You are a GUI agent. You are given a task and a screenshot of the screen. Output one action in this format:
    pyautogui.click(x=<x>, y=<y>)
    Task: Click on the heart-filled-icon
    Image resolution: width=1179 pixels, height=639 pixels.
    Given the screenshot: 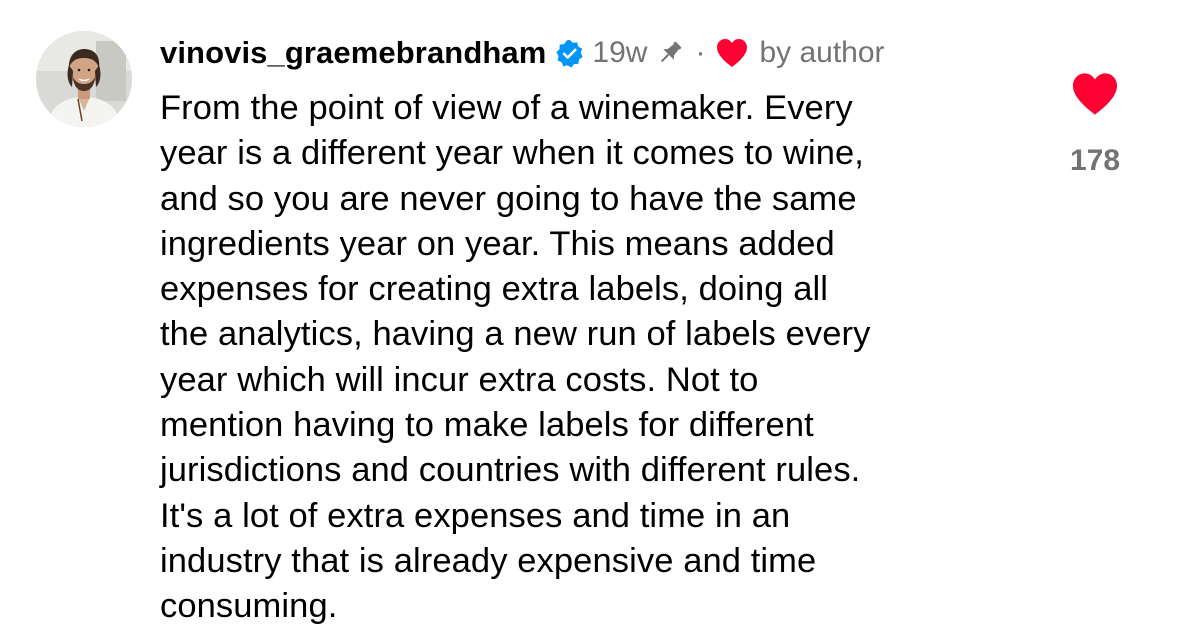 What is the action you would take?
    pyautogui.click(x=1095, y=94)
    